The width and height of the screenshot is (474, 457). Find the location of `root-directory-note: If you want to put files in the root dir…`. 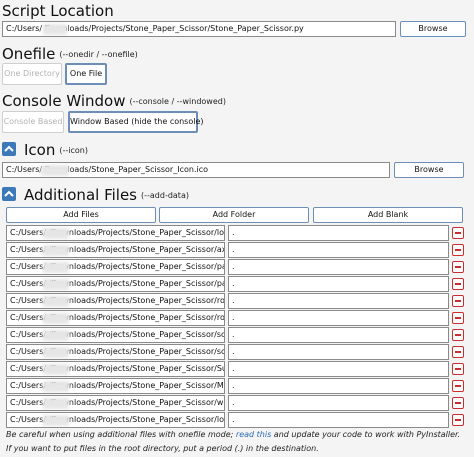

root-directory-note: If you want to put files in the root dir… is located at coordinates (162, 448).